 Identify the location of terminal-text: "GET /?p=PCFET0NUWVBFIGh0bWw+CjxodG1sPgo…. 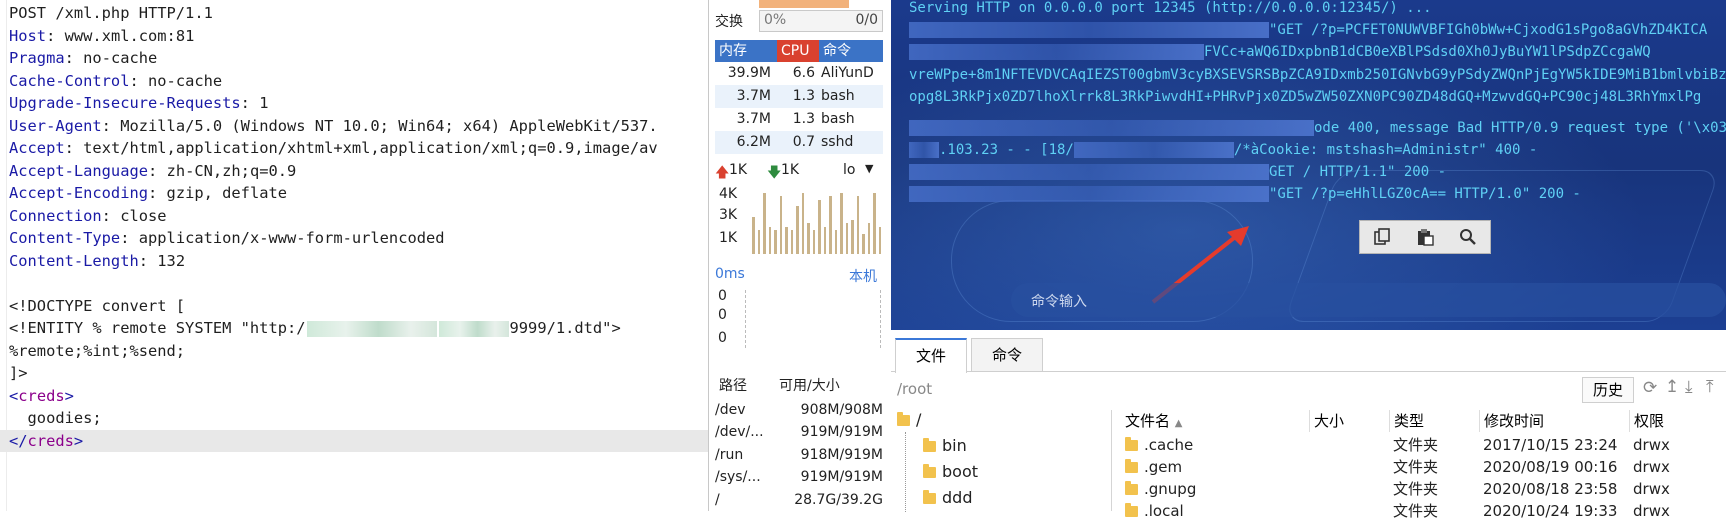
(1488, 30).